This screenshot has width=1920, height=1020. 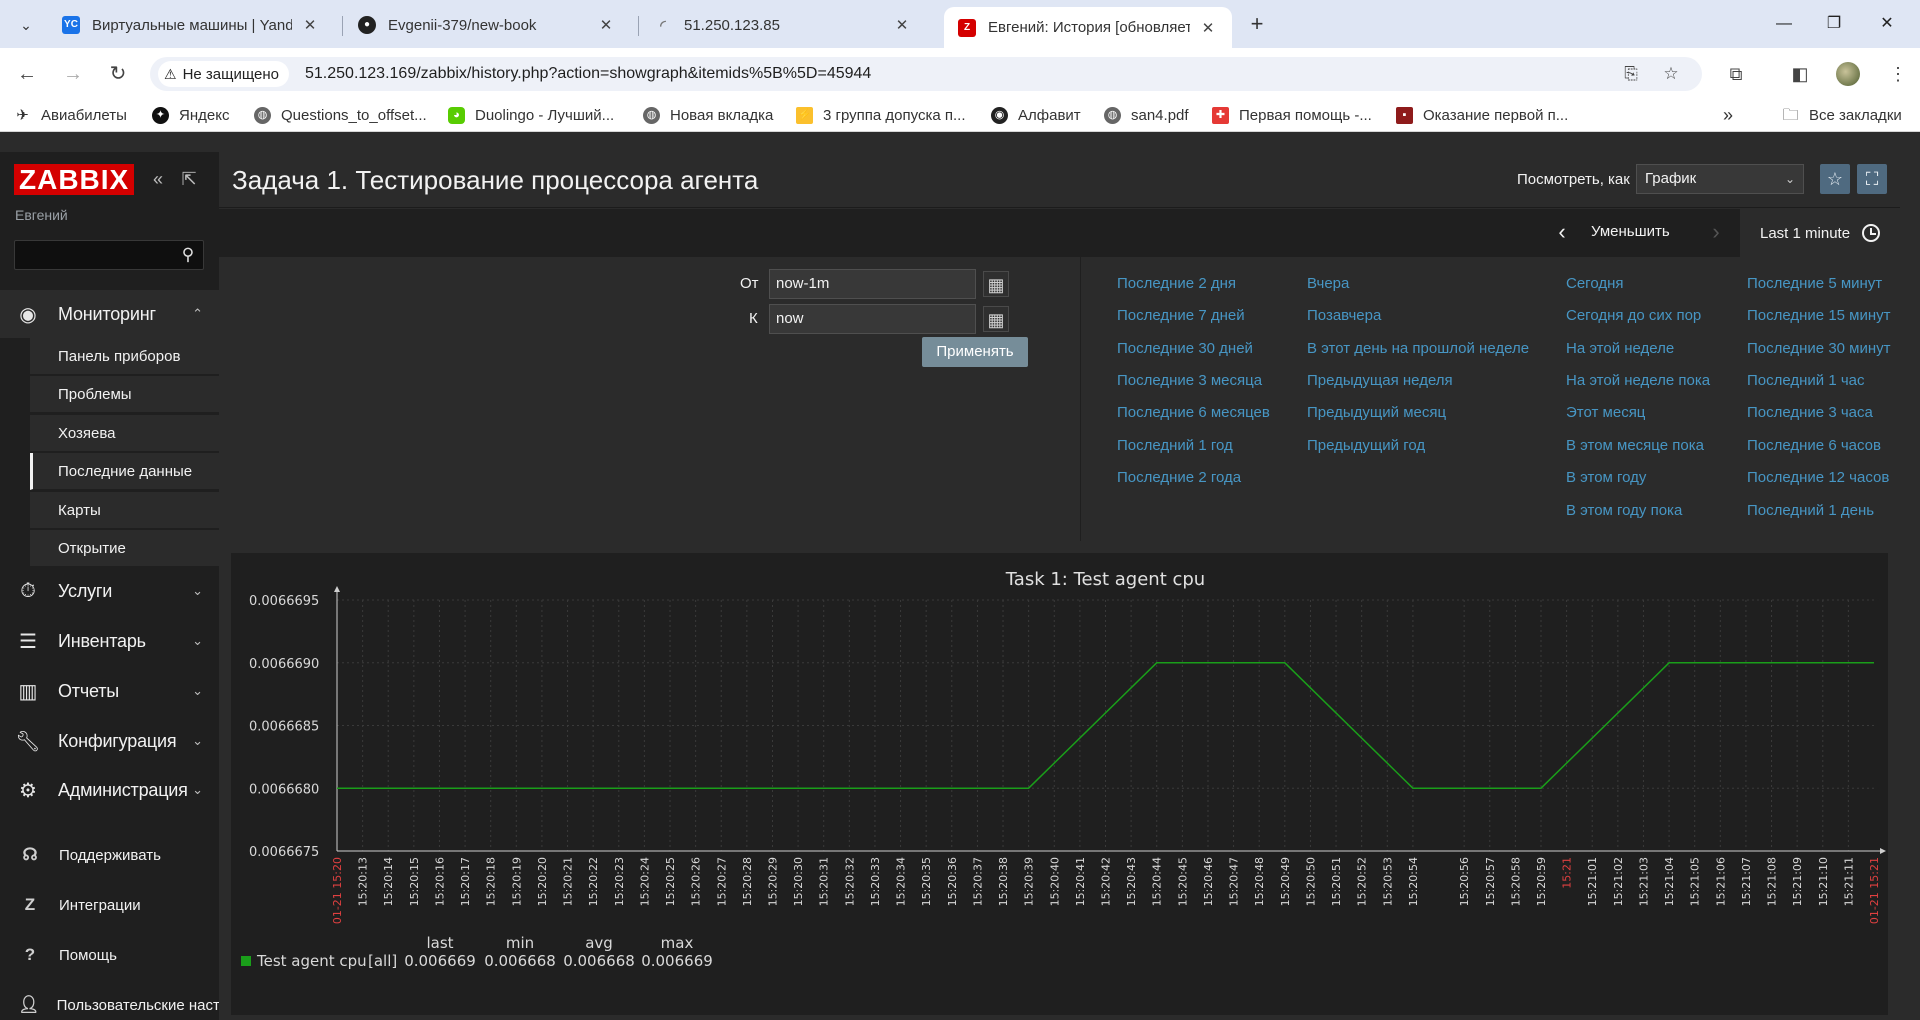 What do you see at coordinates (1810, 510) in the screenshot?
I see `quick-range-link: Последний 1 день` at bounding box center [1810, 510].